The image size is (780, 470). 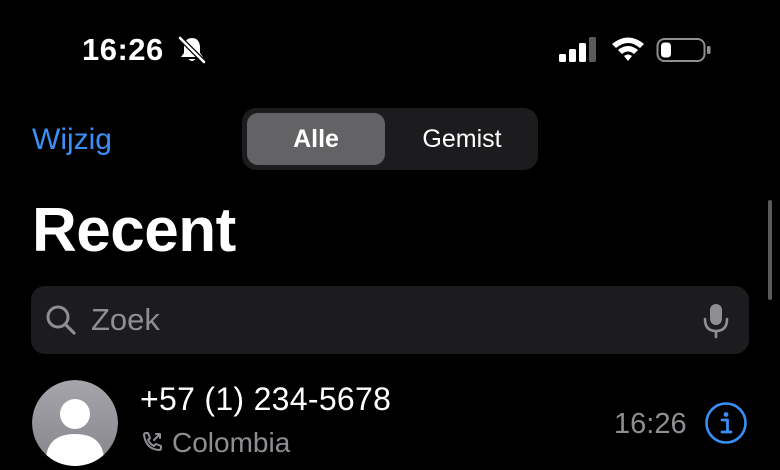 I want to click on avatar, so click(x=75, y=423).